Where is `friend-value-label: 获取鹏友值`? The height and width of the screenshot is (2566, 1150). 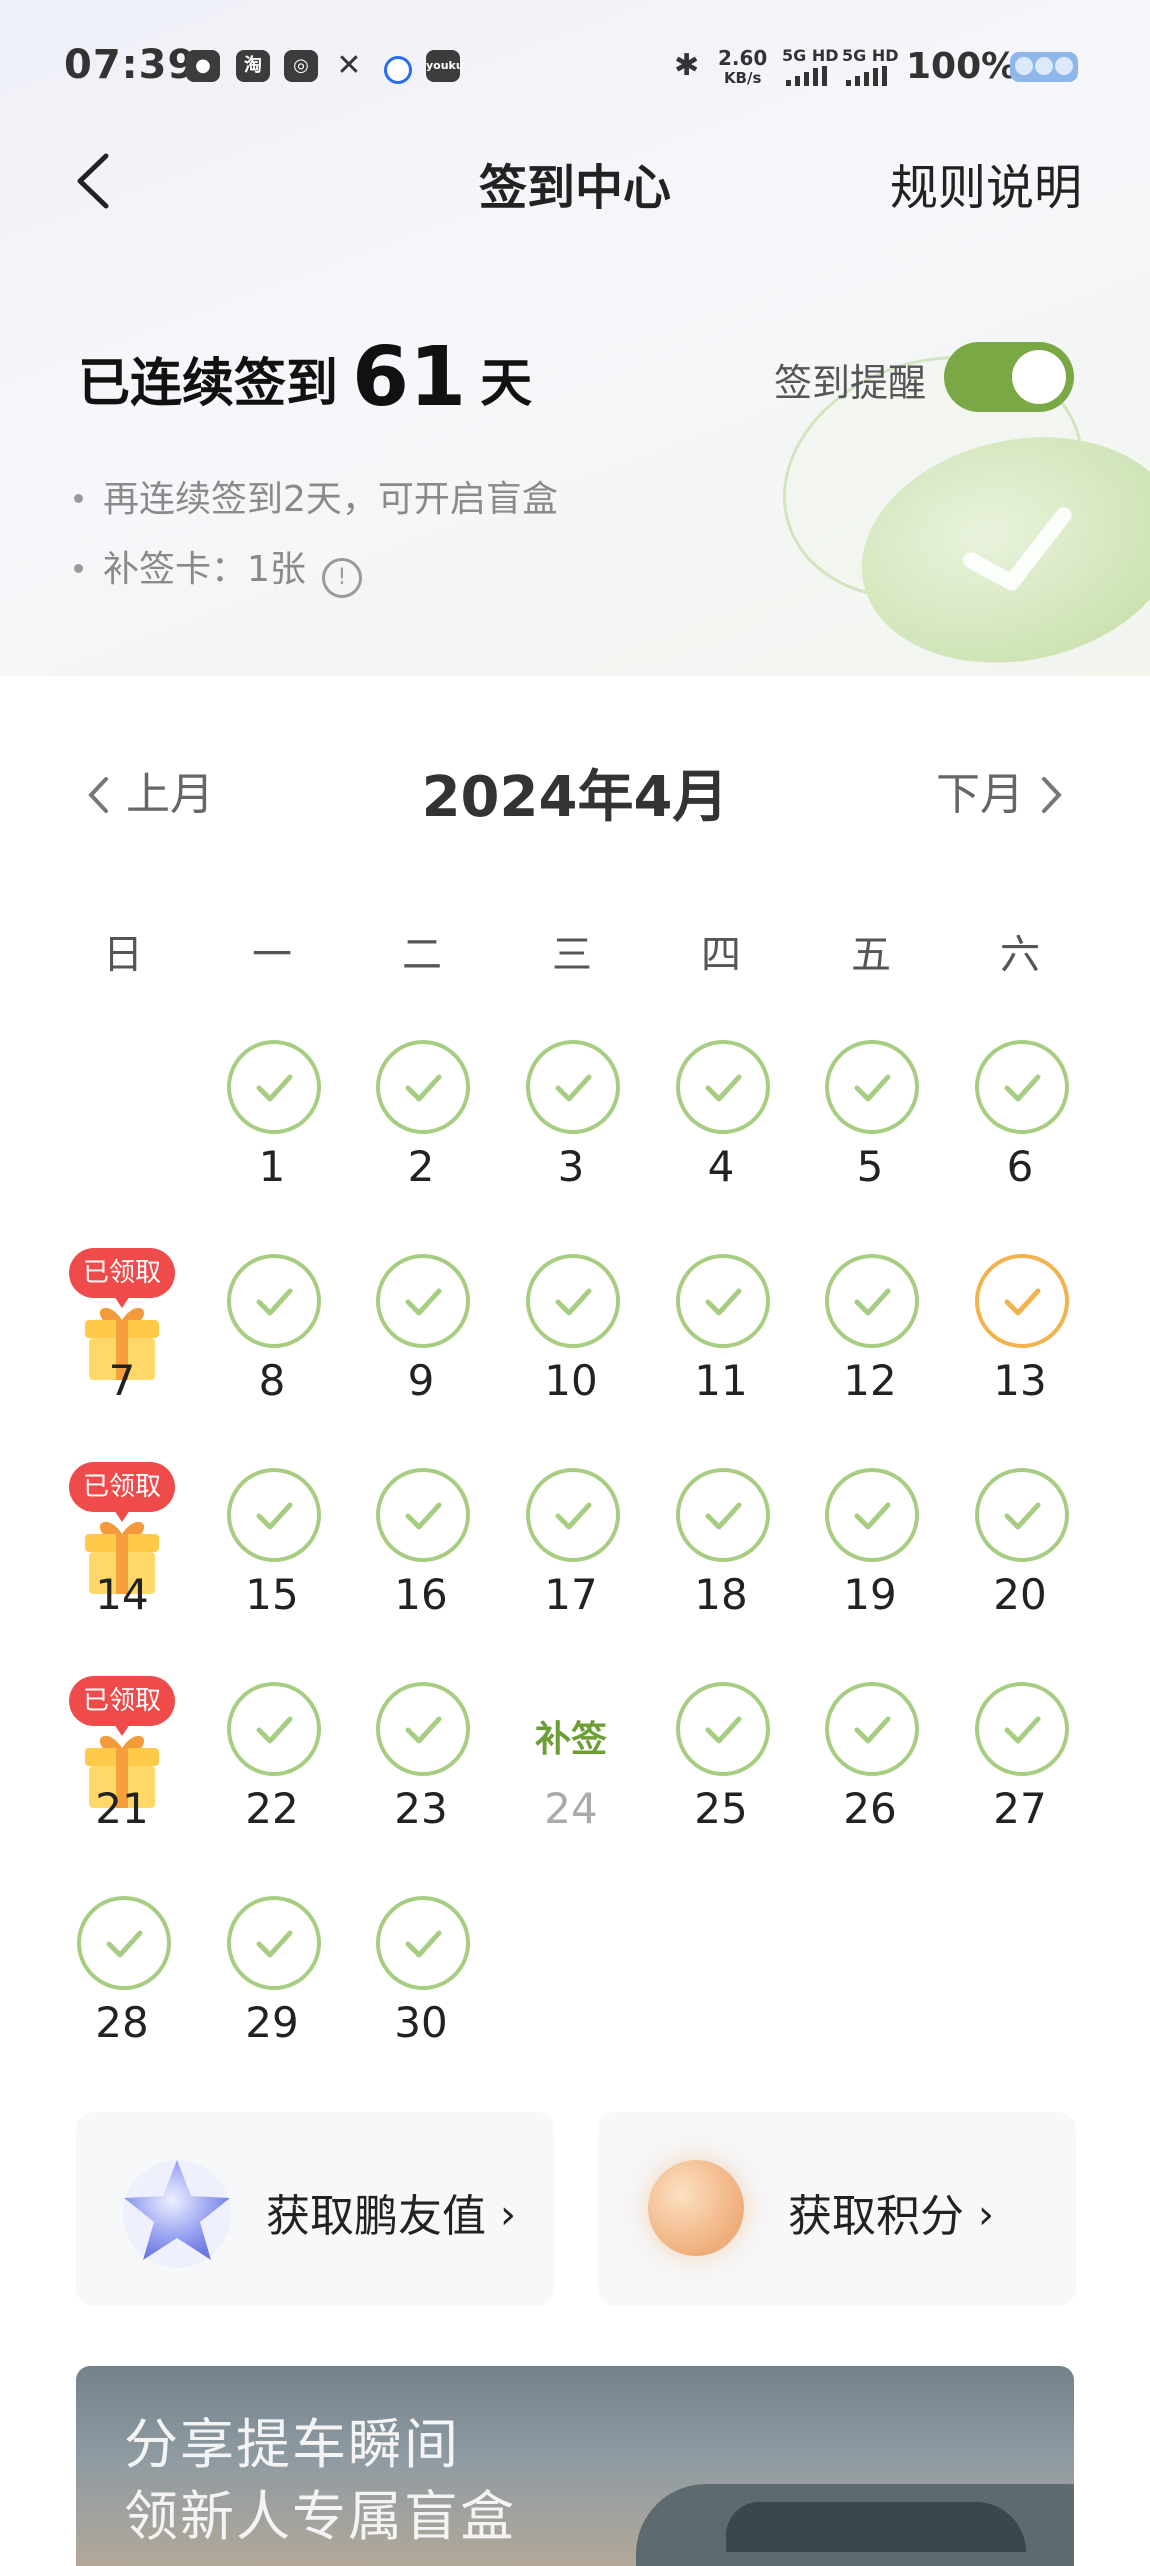
friend-value-label: 获取鹏友值 is located at coordinates (376, 2216).